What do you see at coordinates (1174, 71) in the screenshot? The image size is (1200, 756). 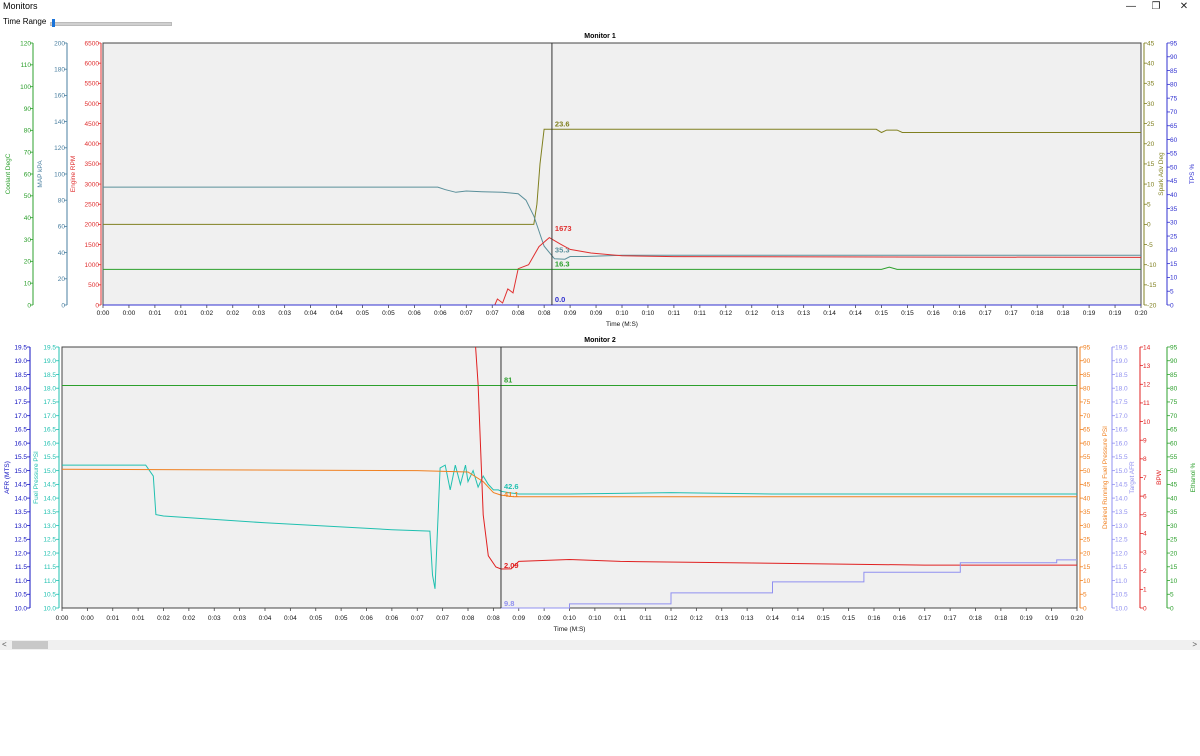 I see `y-tick-label: 85` at bounding box center [1174, 71].